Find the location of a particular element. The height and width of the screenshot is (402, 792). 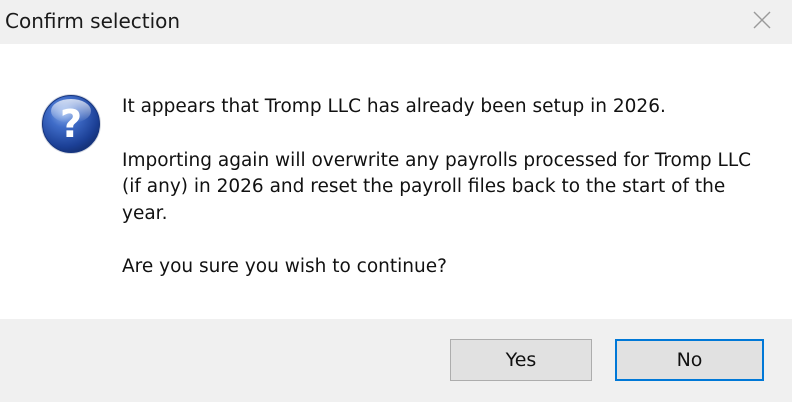

message-question: Are you sure you wish to continue? is located at coordinates (284, 266).